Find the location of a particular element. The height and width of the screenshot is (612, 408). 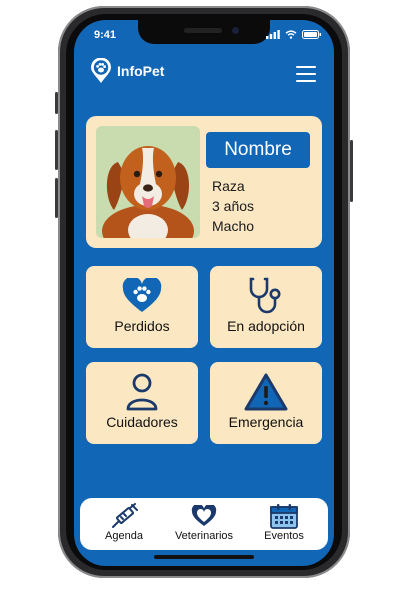

status-time: 9:41 is located at coordinates (105, 35).